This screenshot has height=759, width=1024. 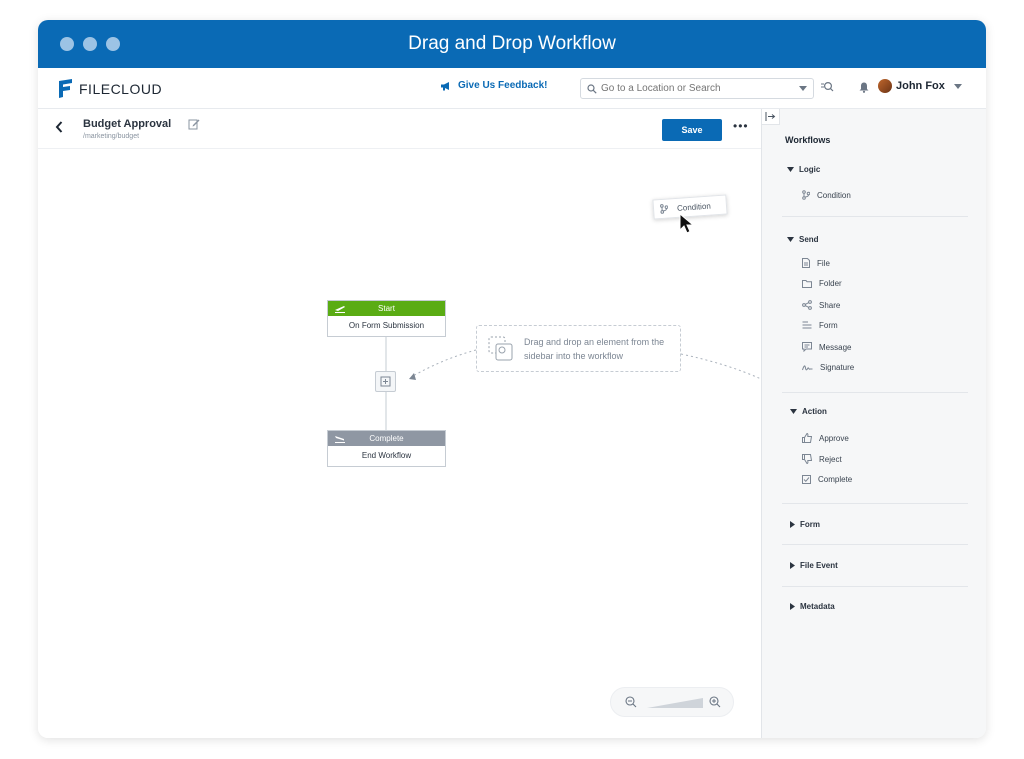 What do you see at coordinates (386, 448) in the screenshot?
I see `complete-node: Complete End Workflow` at bounding box center [386, 448].